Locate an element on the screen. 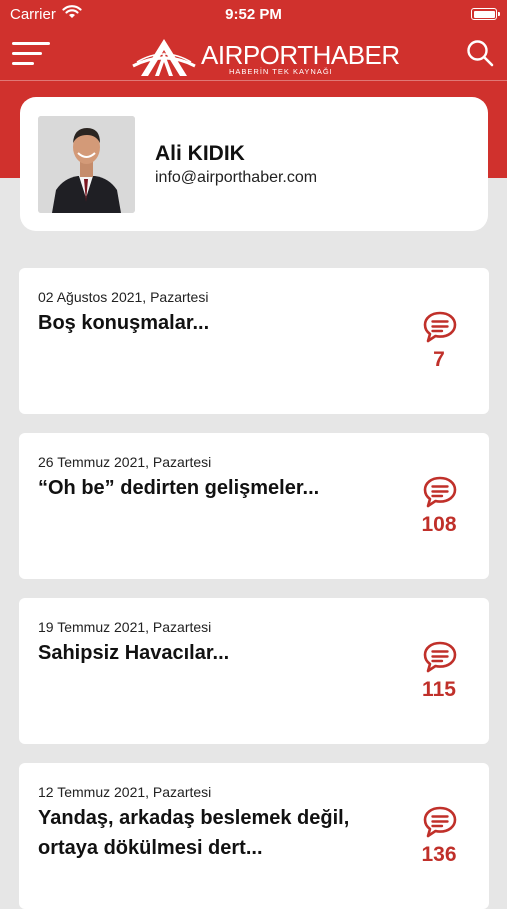 The image size is (507, 909). app-header: AIRPORTHABER HABERİN TEK KAYNAĞI is located at coordinates (253, 55).